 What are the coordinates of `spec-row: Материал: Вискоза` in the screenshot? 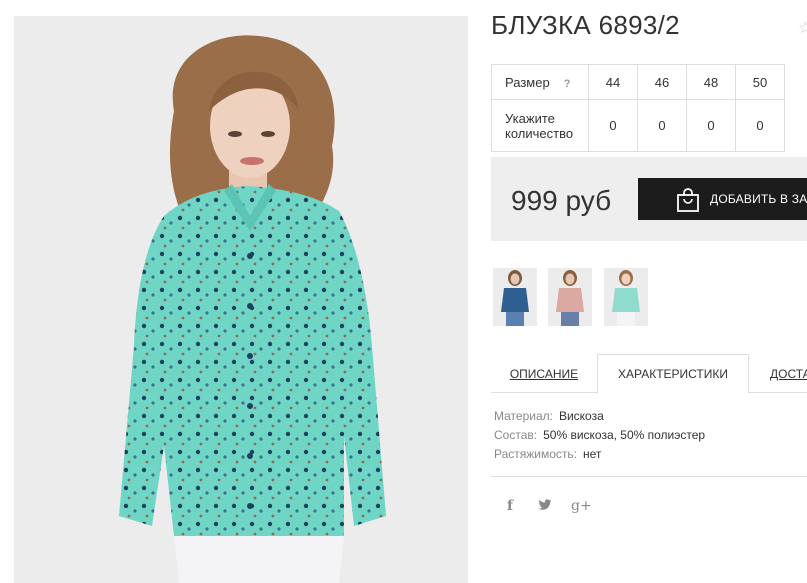 It's located at (599, 418).